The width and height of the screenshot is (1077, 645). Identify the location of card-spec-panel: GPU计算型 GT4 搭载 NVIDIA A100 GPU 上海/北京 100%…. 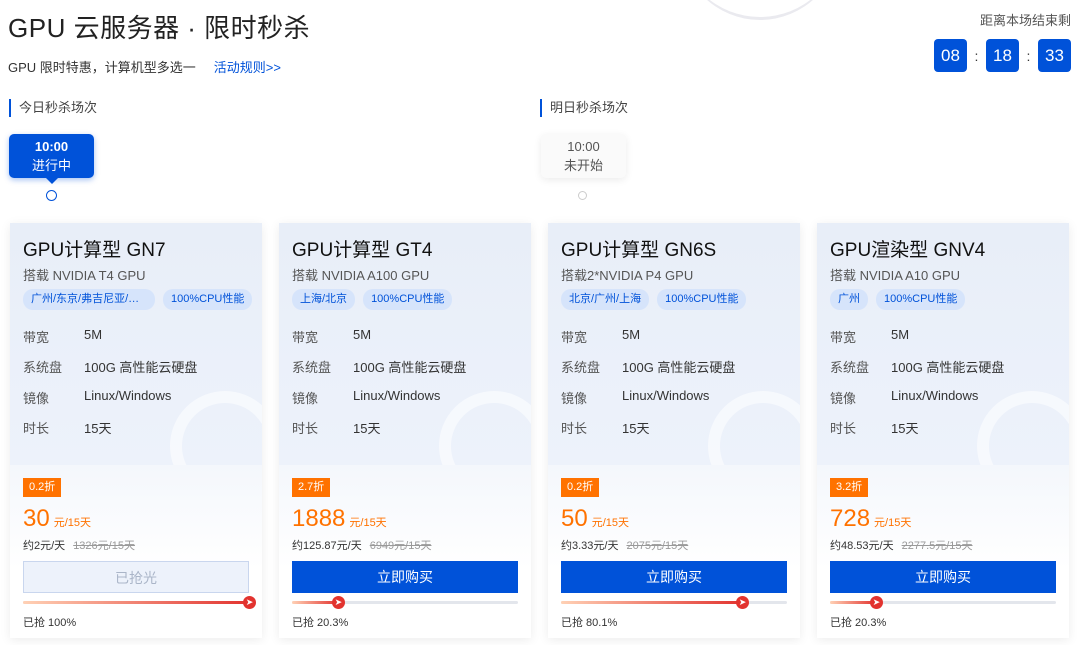
(405, 362).